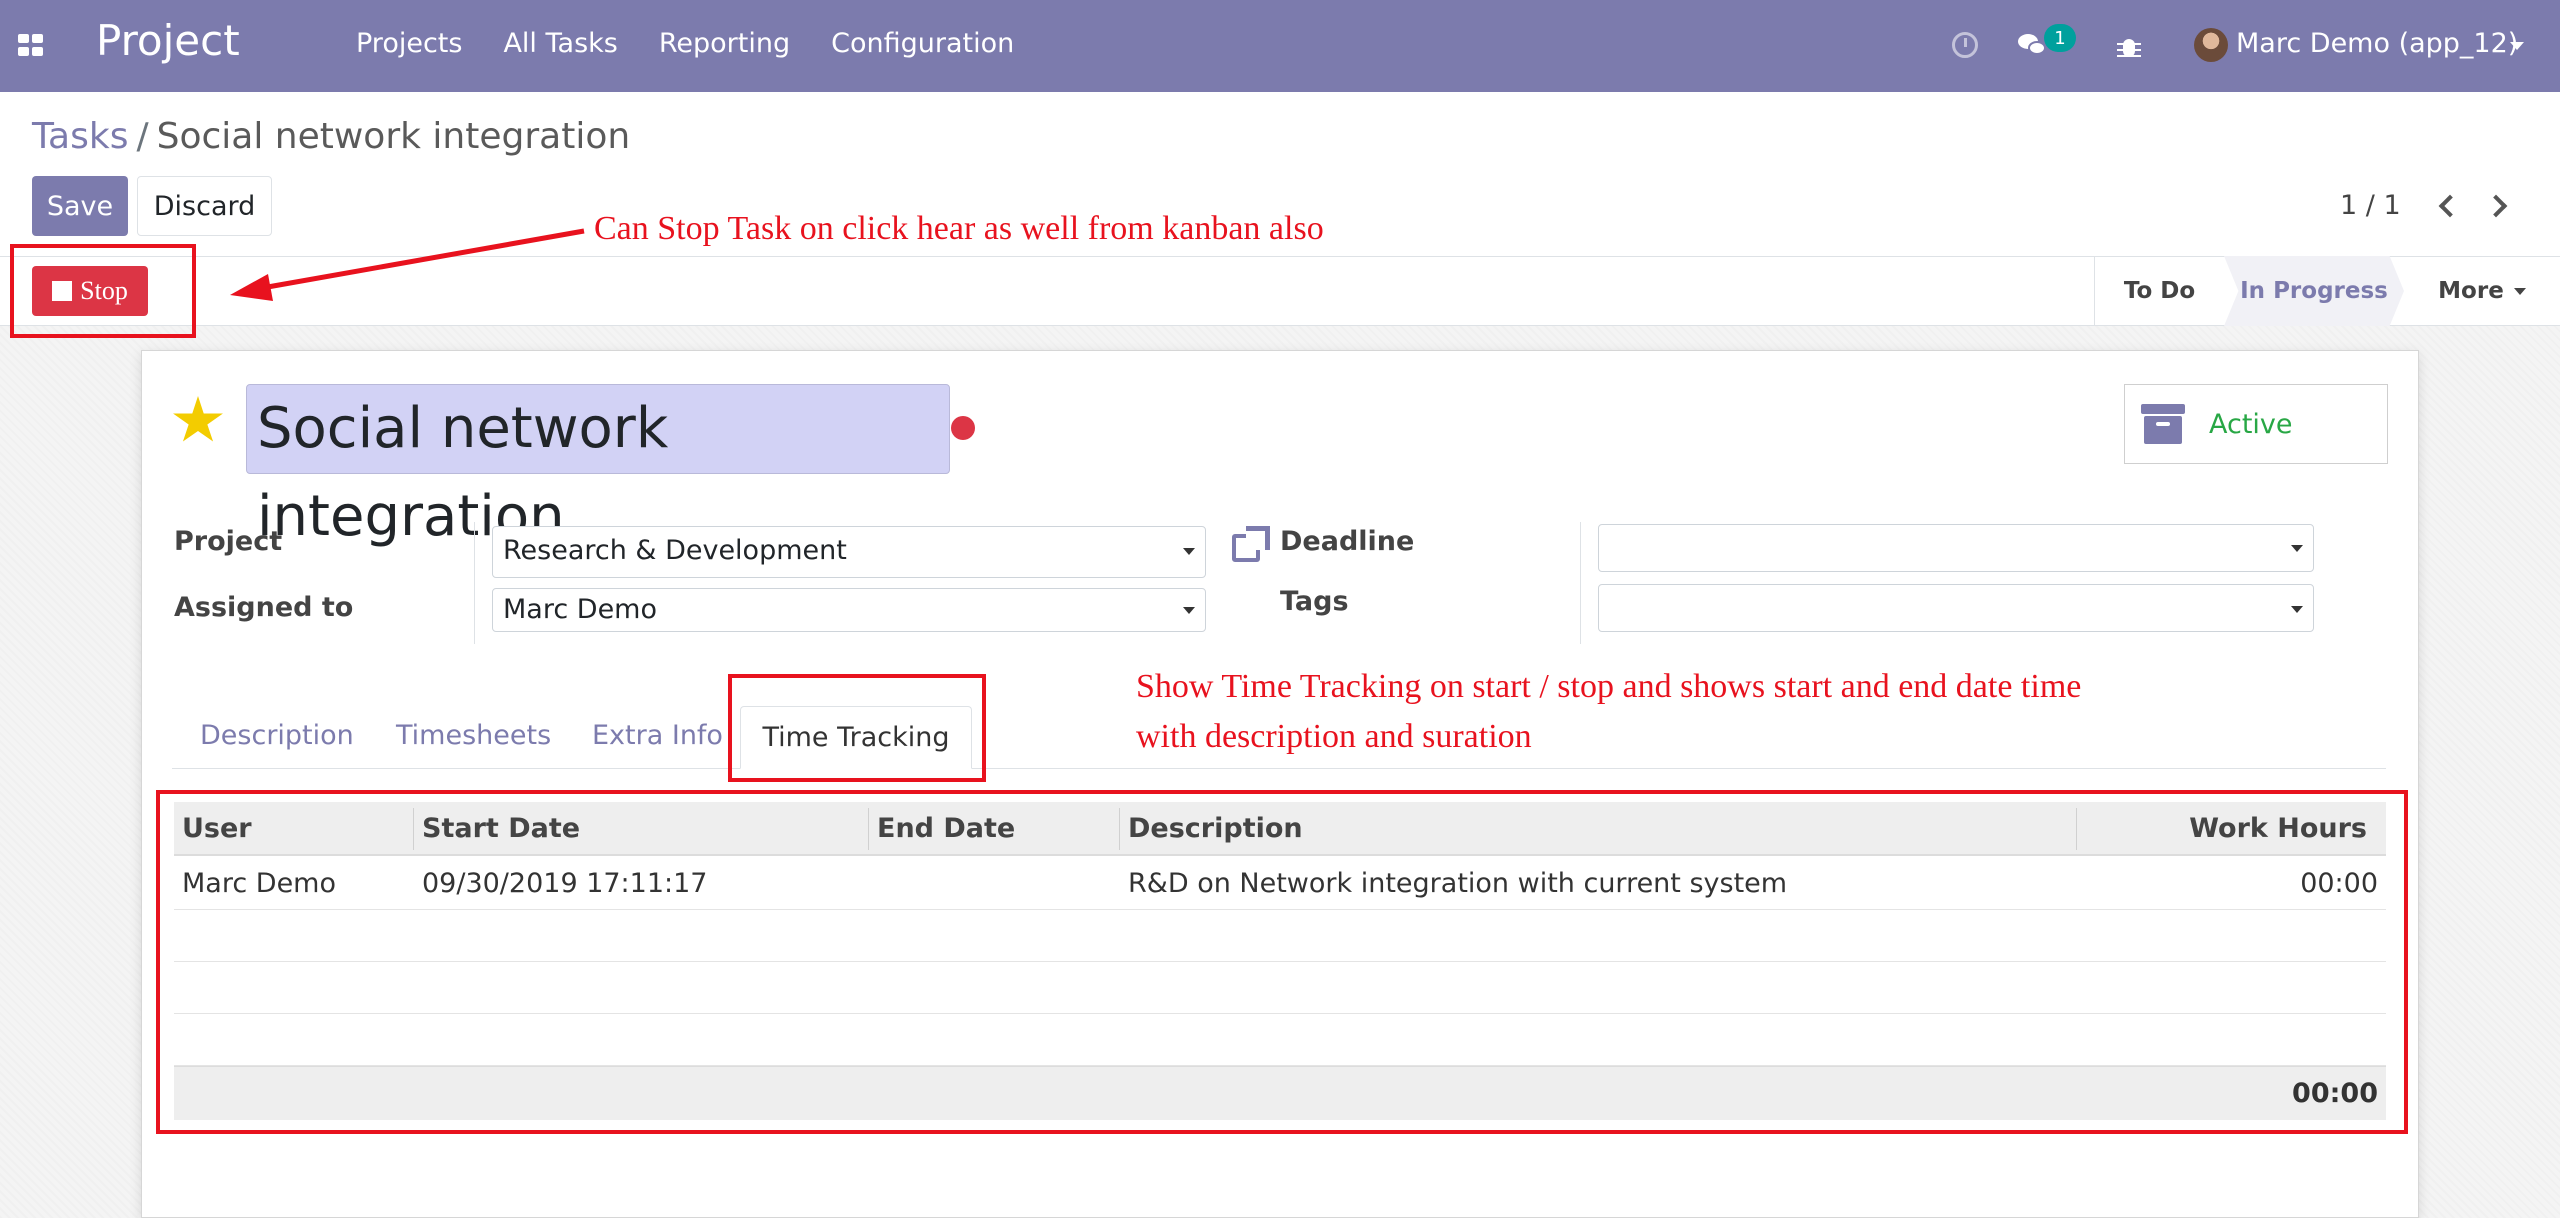 The image size is (2560, 1218). I want to click on pager-next-icon, so click(2499, 206).